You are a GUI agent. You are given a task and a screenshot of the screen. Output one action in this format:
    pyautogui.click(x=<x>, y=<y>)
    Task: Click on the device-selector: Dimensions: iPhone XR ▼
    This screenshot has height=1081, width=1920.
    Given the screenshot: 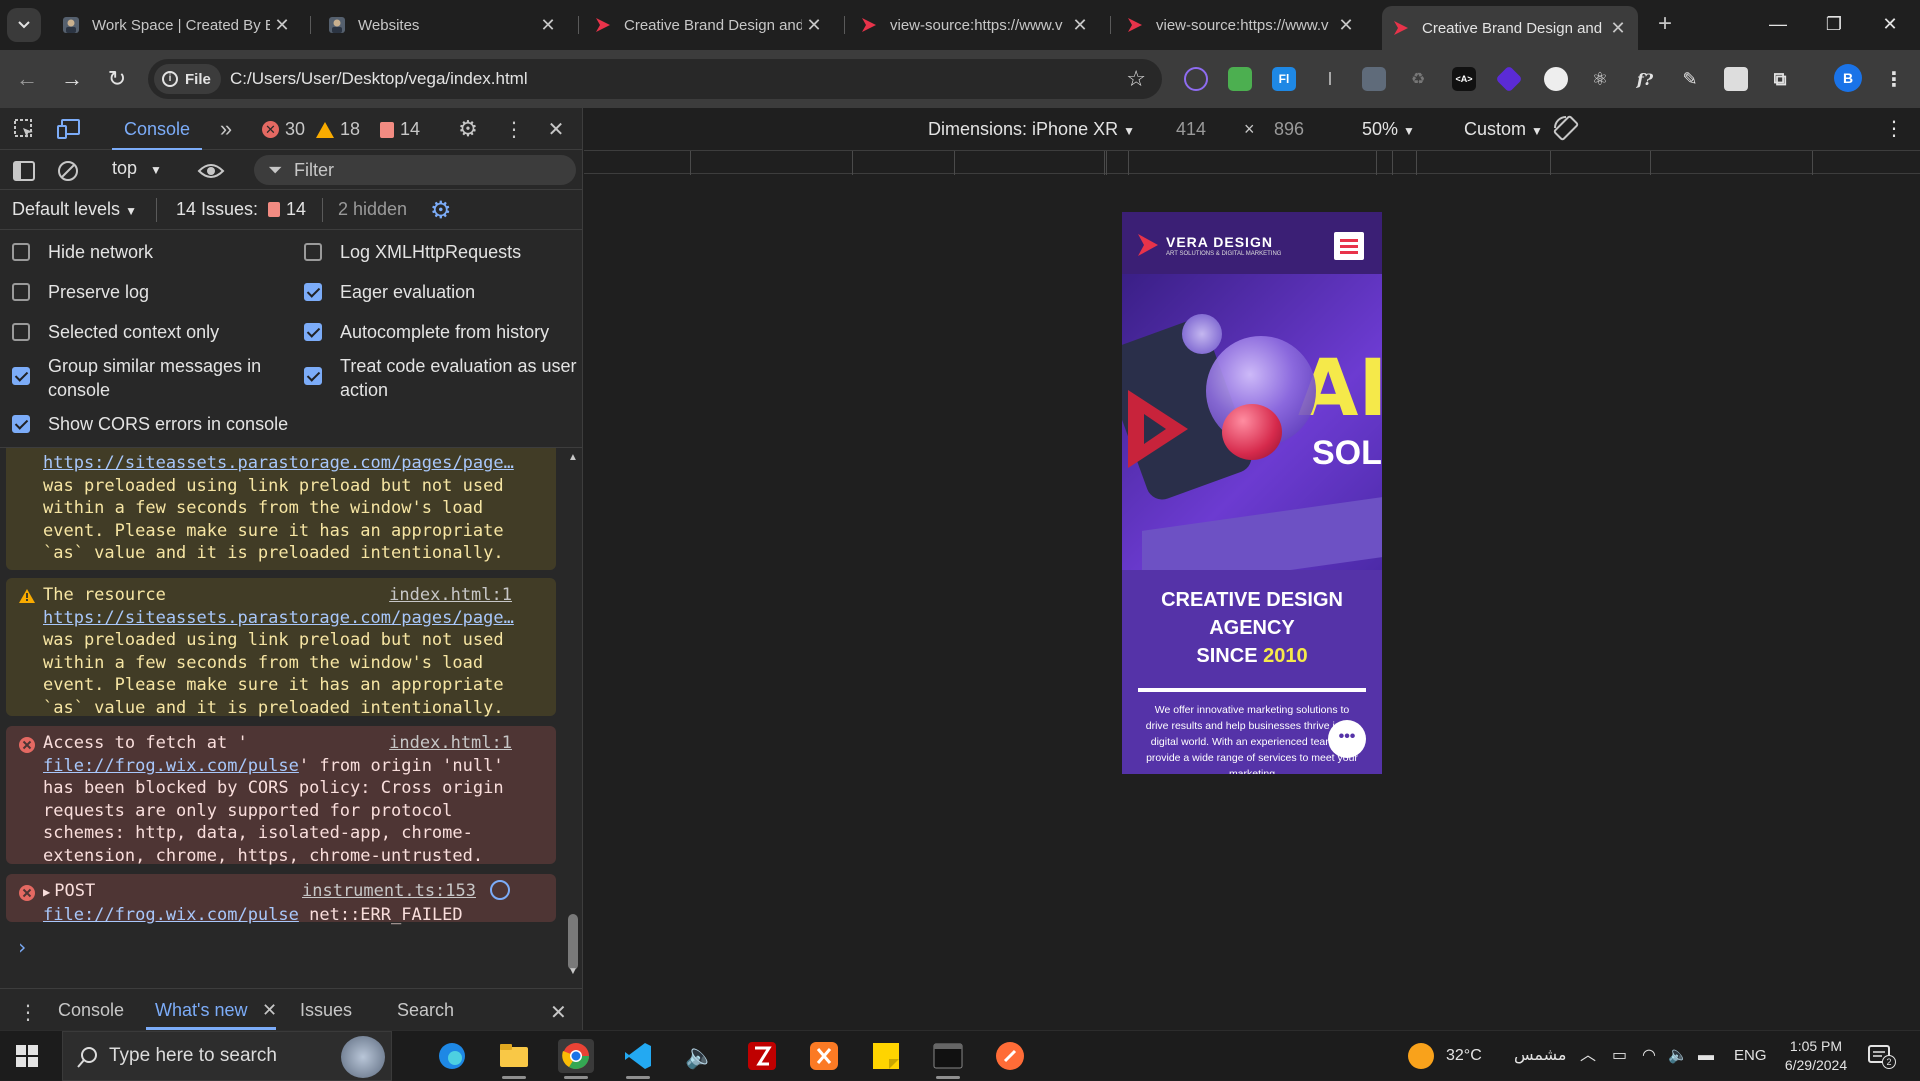 What is the action you would take?
    pyautogui.click(x=1031, y=129)
    